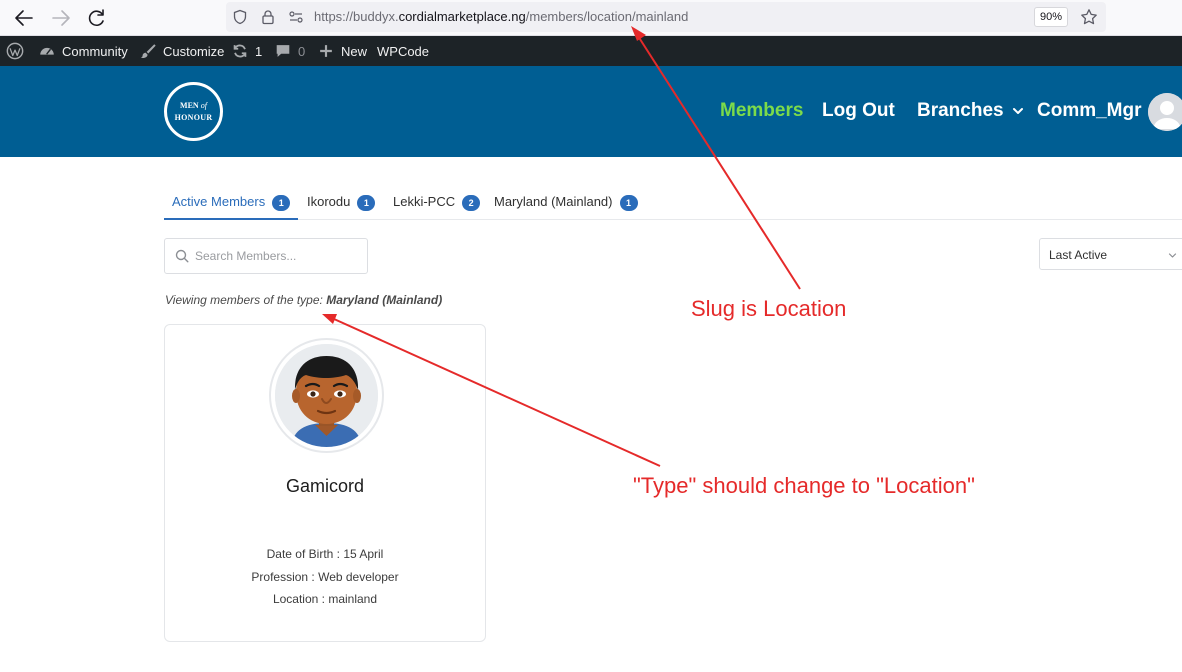 The width and height of the screenshot is (1182, 672). I want to click on customize-label: Customize, so click(194, 51).